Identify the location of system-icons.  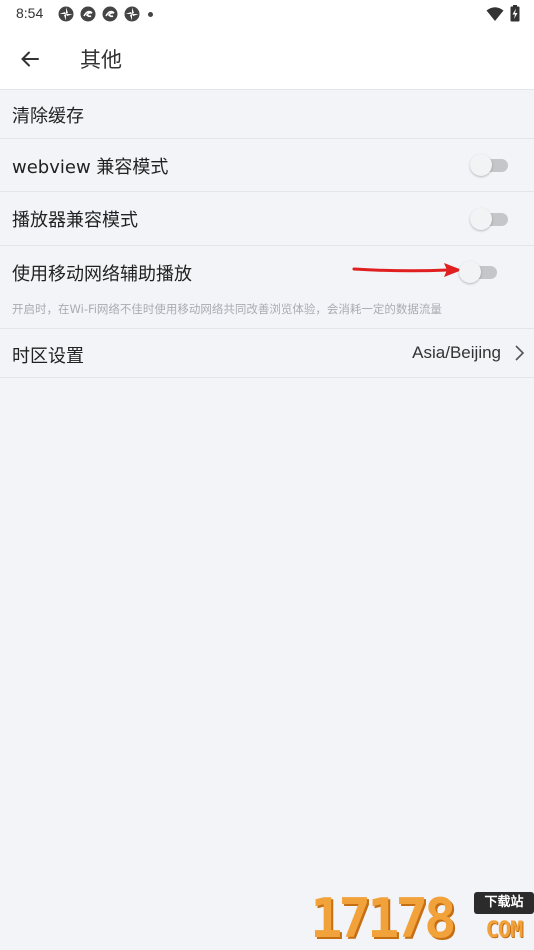
(503, 13).